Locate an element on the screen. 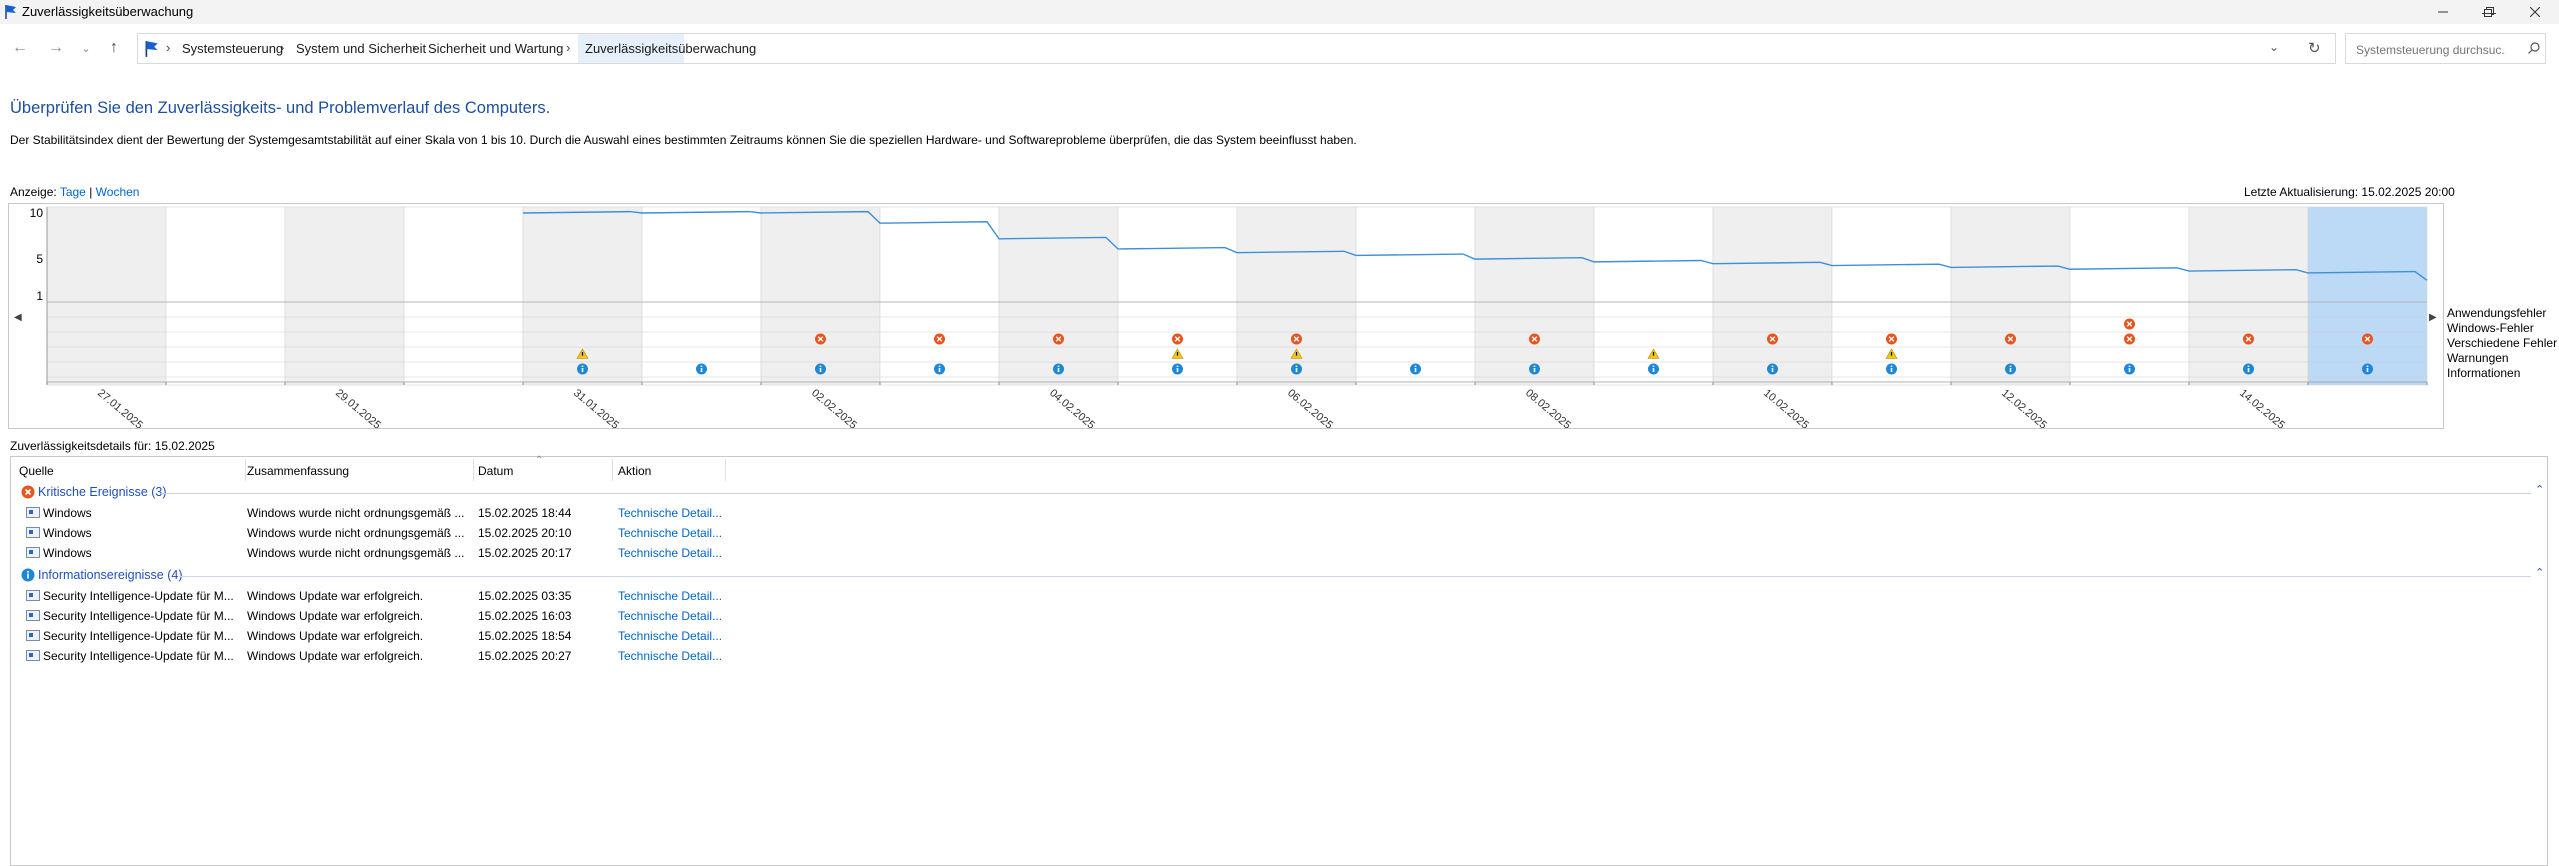  search-box is located at coordinates (2445, 48).